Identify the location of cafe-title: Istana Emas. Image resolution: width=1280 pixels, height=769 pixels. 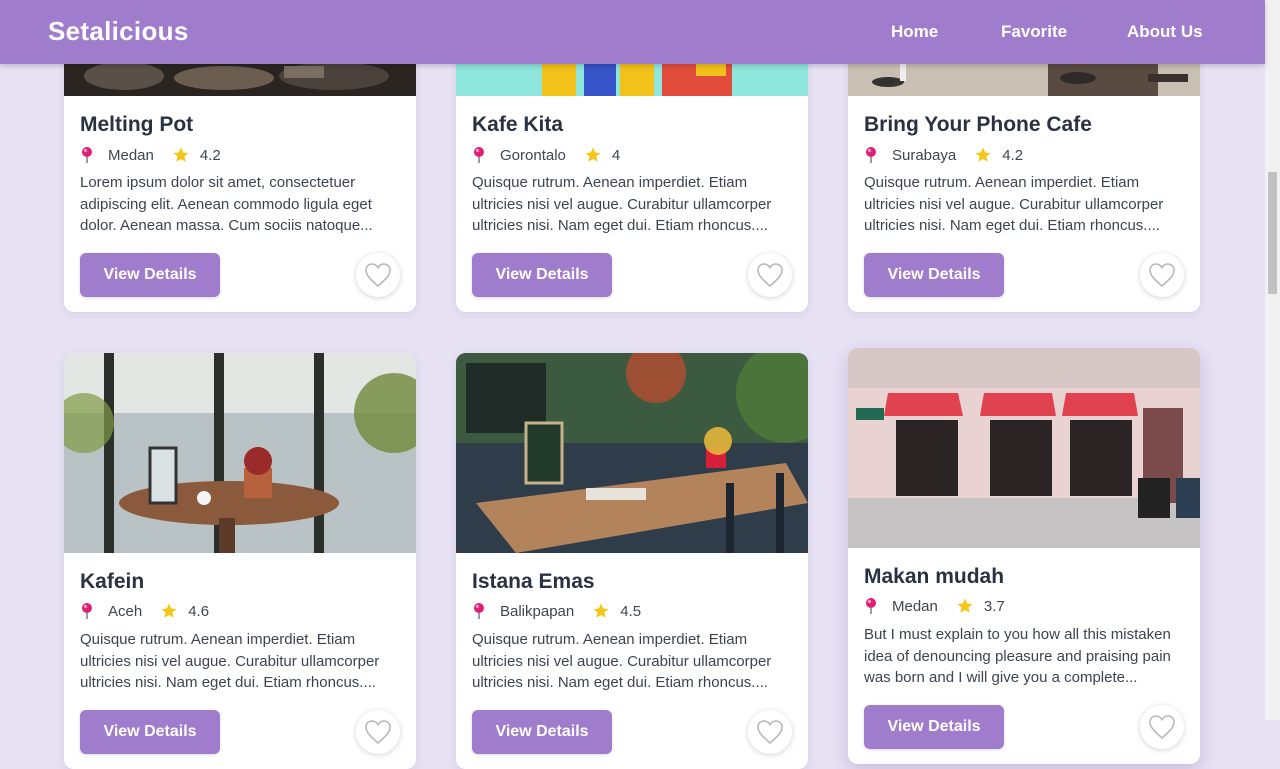
(533, 582).